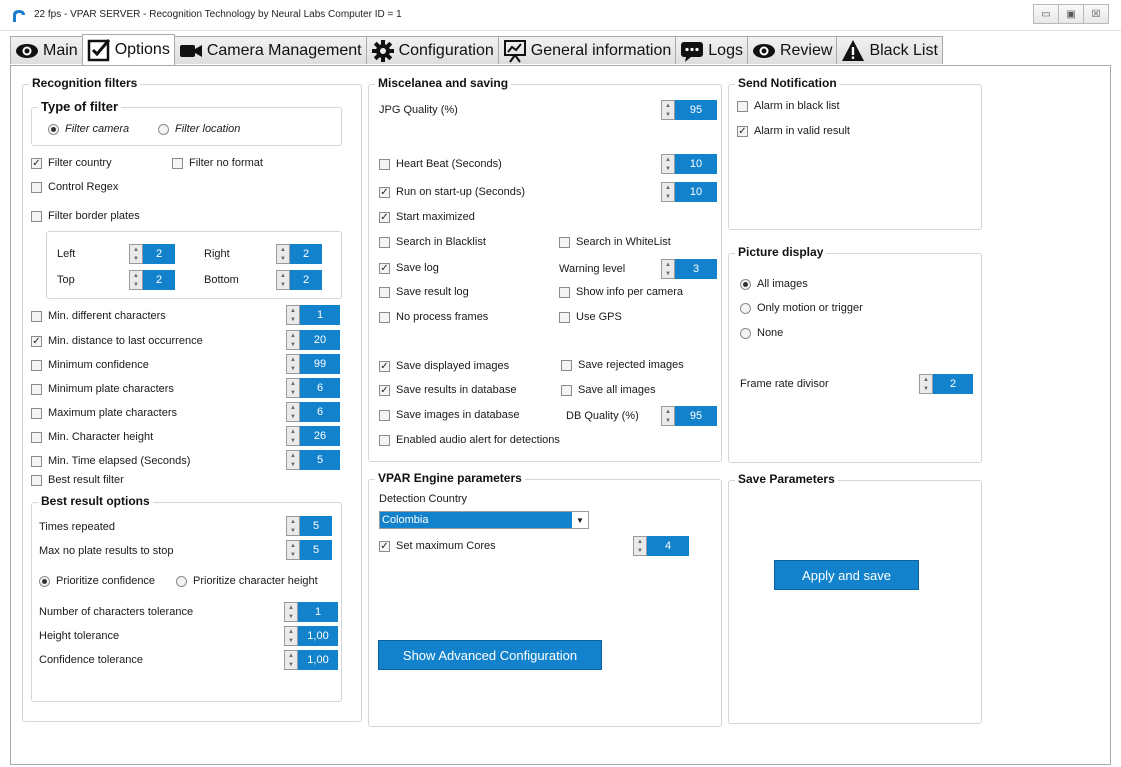 The height and width of the screenshot is (767, 1121). I want to click on stepper-value: 26, so click(320, 436).